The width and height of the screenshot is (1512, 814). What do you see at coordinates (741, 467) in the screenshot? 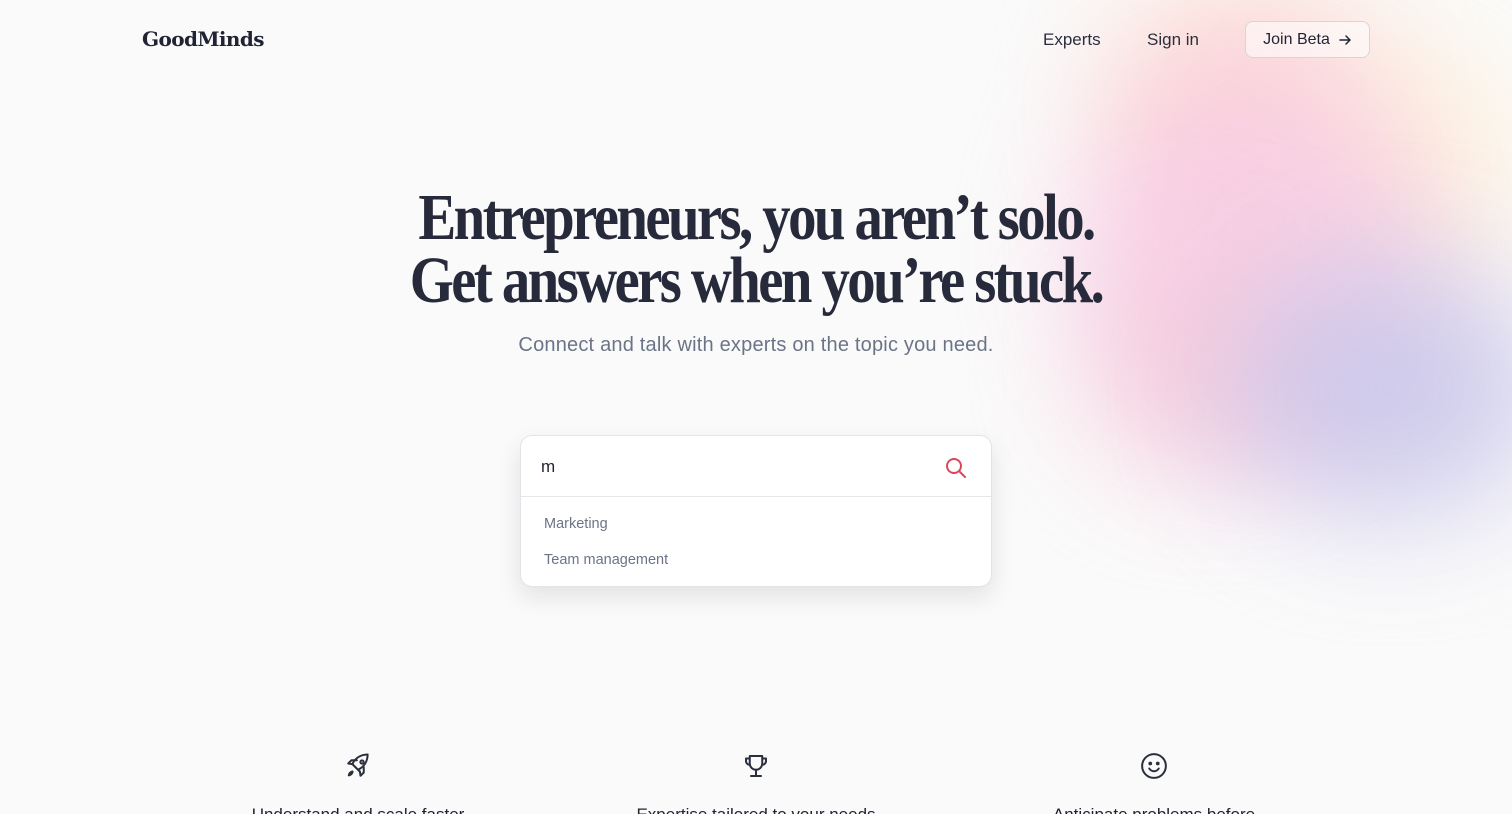
I see `search-input` at bounding box center [741, 467].